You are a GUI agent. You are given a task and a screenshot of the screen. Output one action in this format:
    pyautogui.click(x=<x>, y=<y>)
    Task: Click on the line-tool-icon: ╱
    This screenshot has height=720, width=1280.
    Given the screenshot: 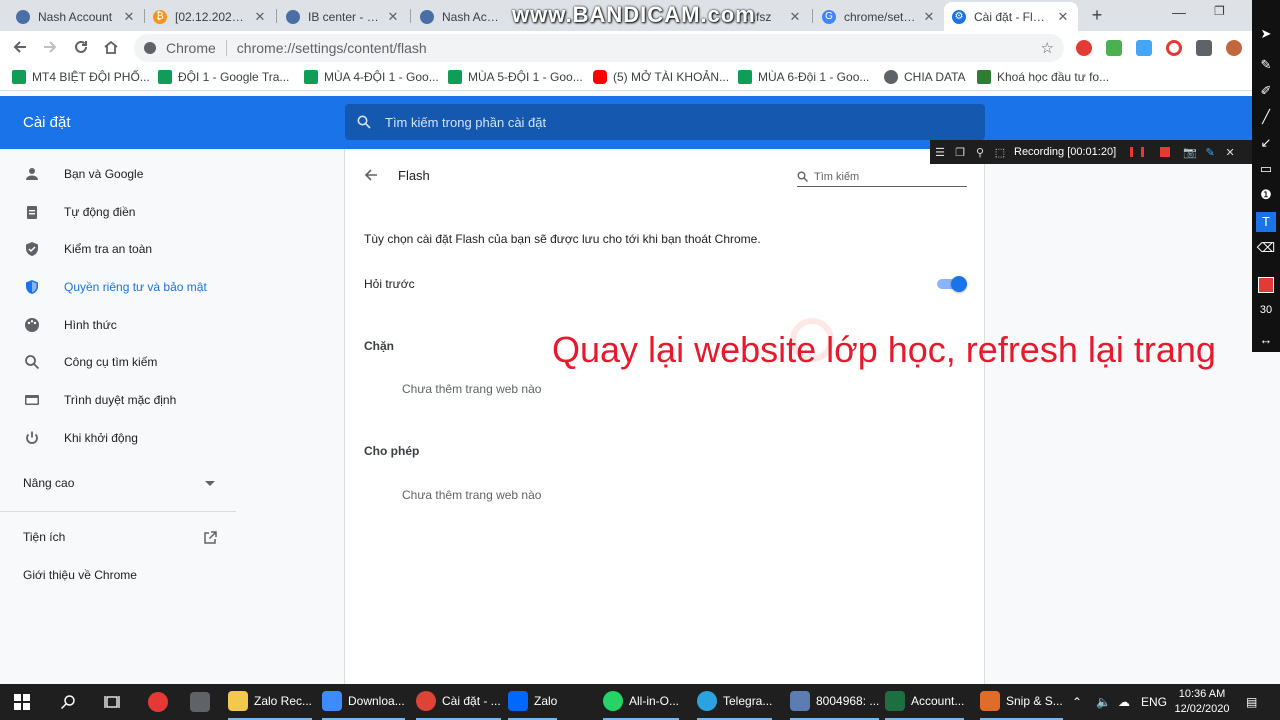 What is the action you would take?
    pyautogui.click(x=1266, y=117)
    